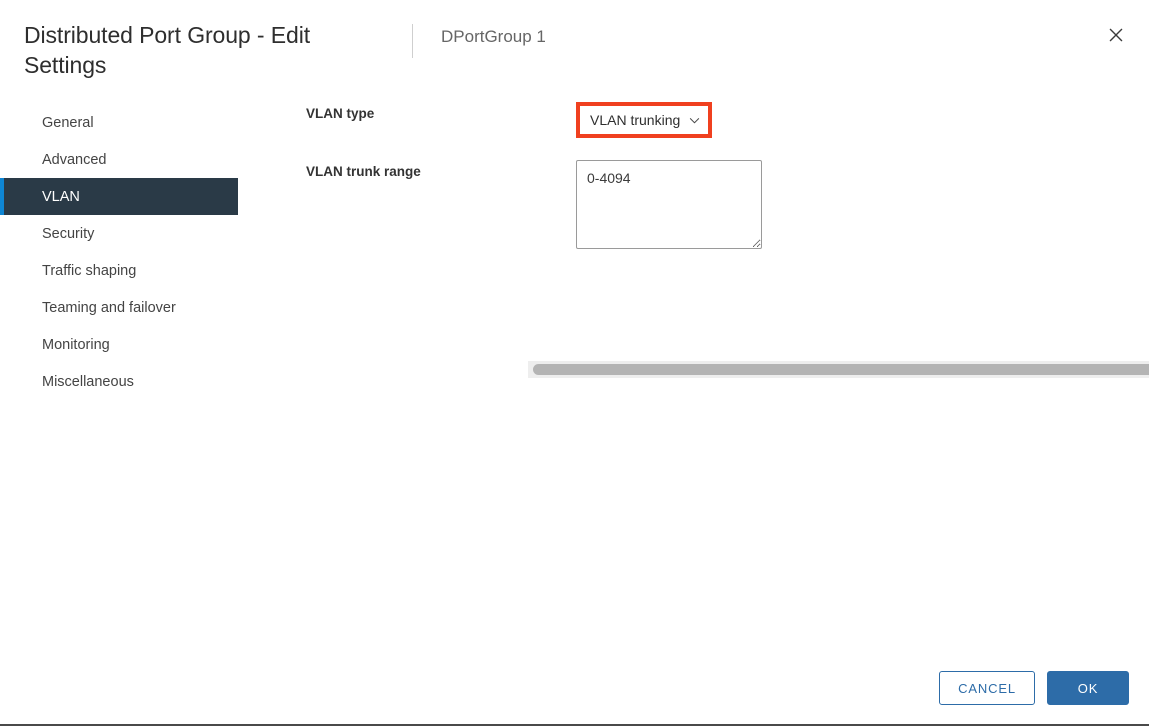 This screenshot has width=1149, height=726. I want to click on sidebar-item-label: Teaming and failover, so click(109, 307).